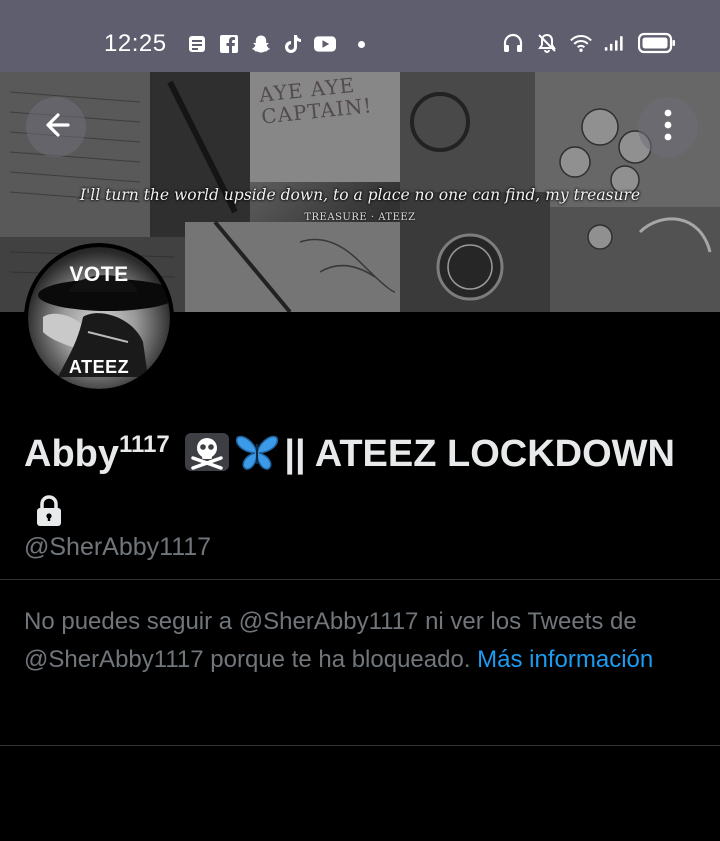 This screenshot has width=720, height=841. Describe the element at coordinates (261, 44) in the screenshot. I see `snapchat-icon` at that location.